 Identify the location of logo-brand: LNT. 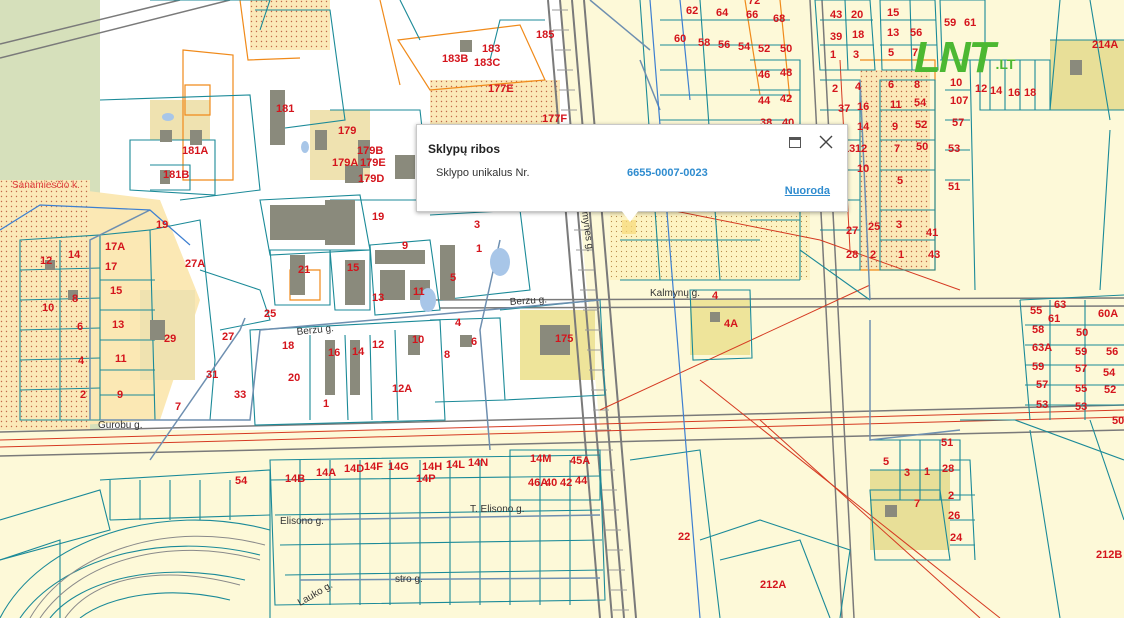
(955, 57).